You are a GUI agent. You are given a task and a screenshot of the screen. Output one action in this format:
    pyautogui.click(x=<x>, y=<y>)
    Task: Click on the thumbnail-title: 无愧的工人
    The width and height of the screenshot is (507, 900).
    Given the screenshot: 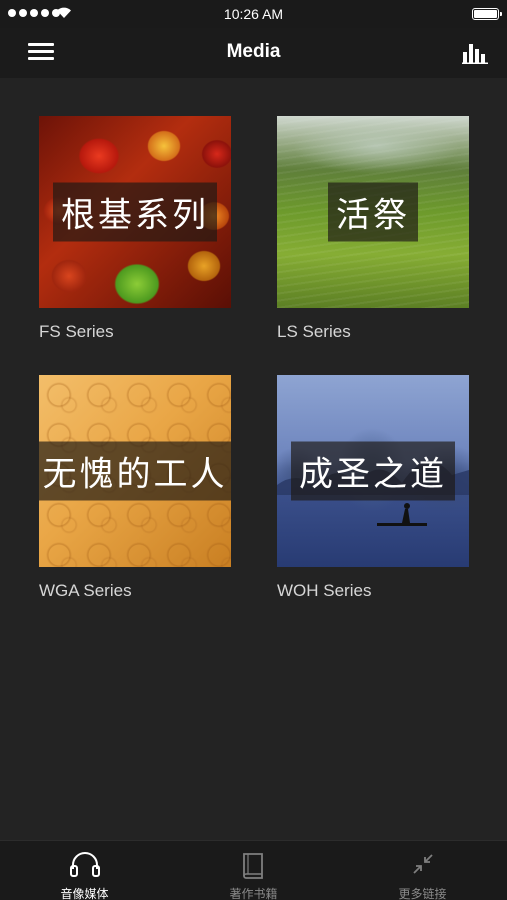 What is the action you would take?
    pyautogui.click(x=135, y=471)
    